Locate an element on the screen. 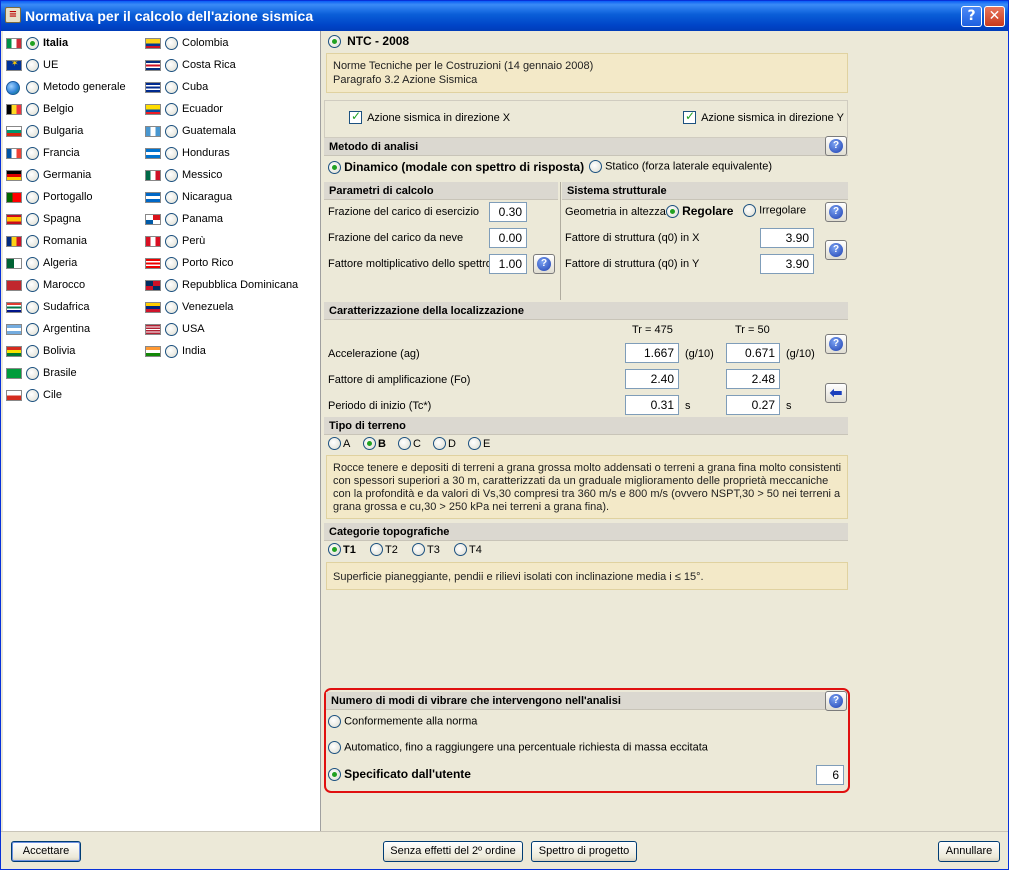 The image size is (1009, 870). help-button: ? is located at coordinates (971, 16).